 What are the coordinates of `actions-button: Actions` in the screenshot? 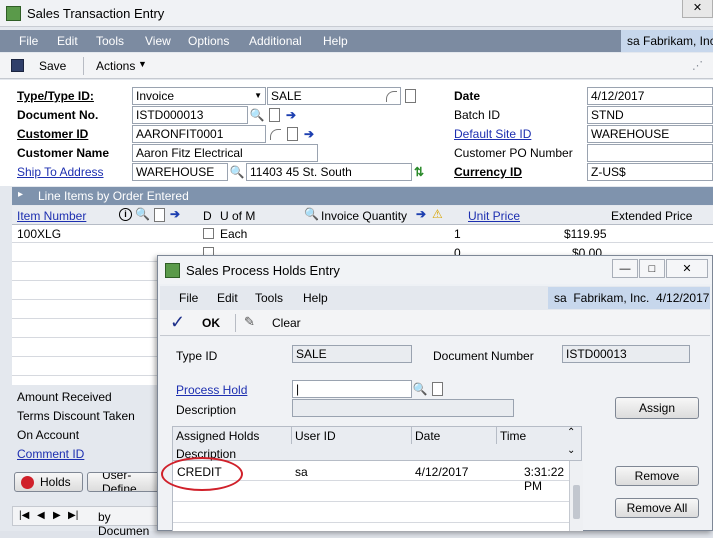 It's located at (115, 66).